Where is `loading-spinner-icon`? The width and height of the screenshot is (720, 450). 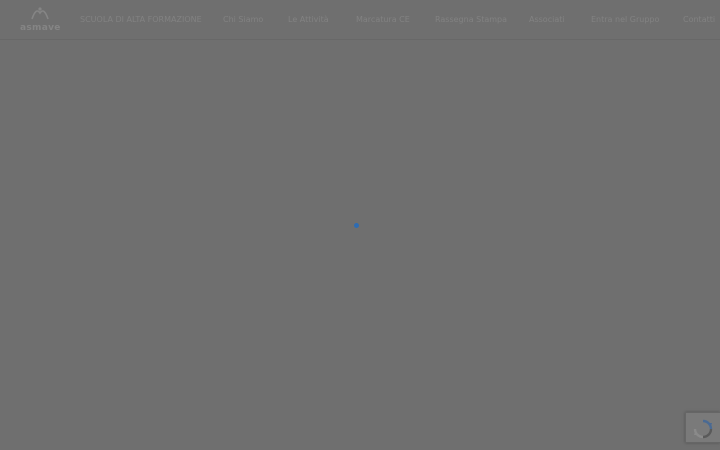
loading-spinner-icon is located at coordinates (356, 225).